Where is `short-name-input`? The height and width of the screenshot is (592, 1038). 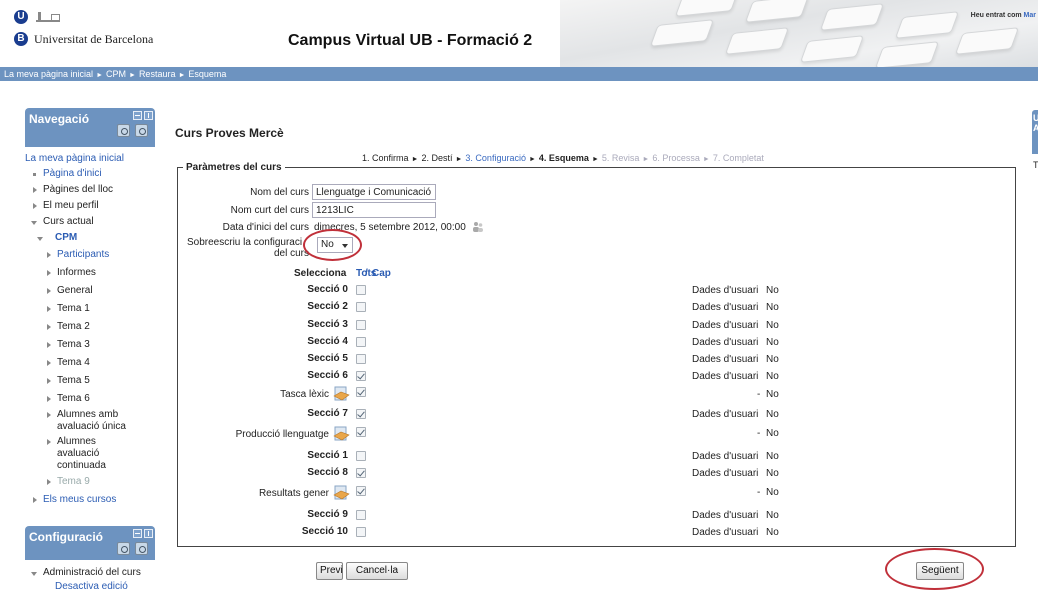 short-name-input is located at coordinates (374, 210).